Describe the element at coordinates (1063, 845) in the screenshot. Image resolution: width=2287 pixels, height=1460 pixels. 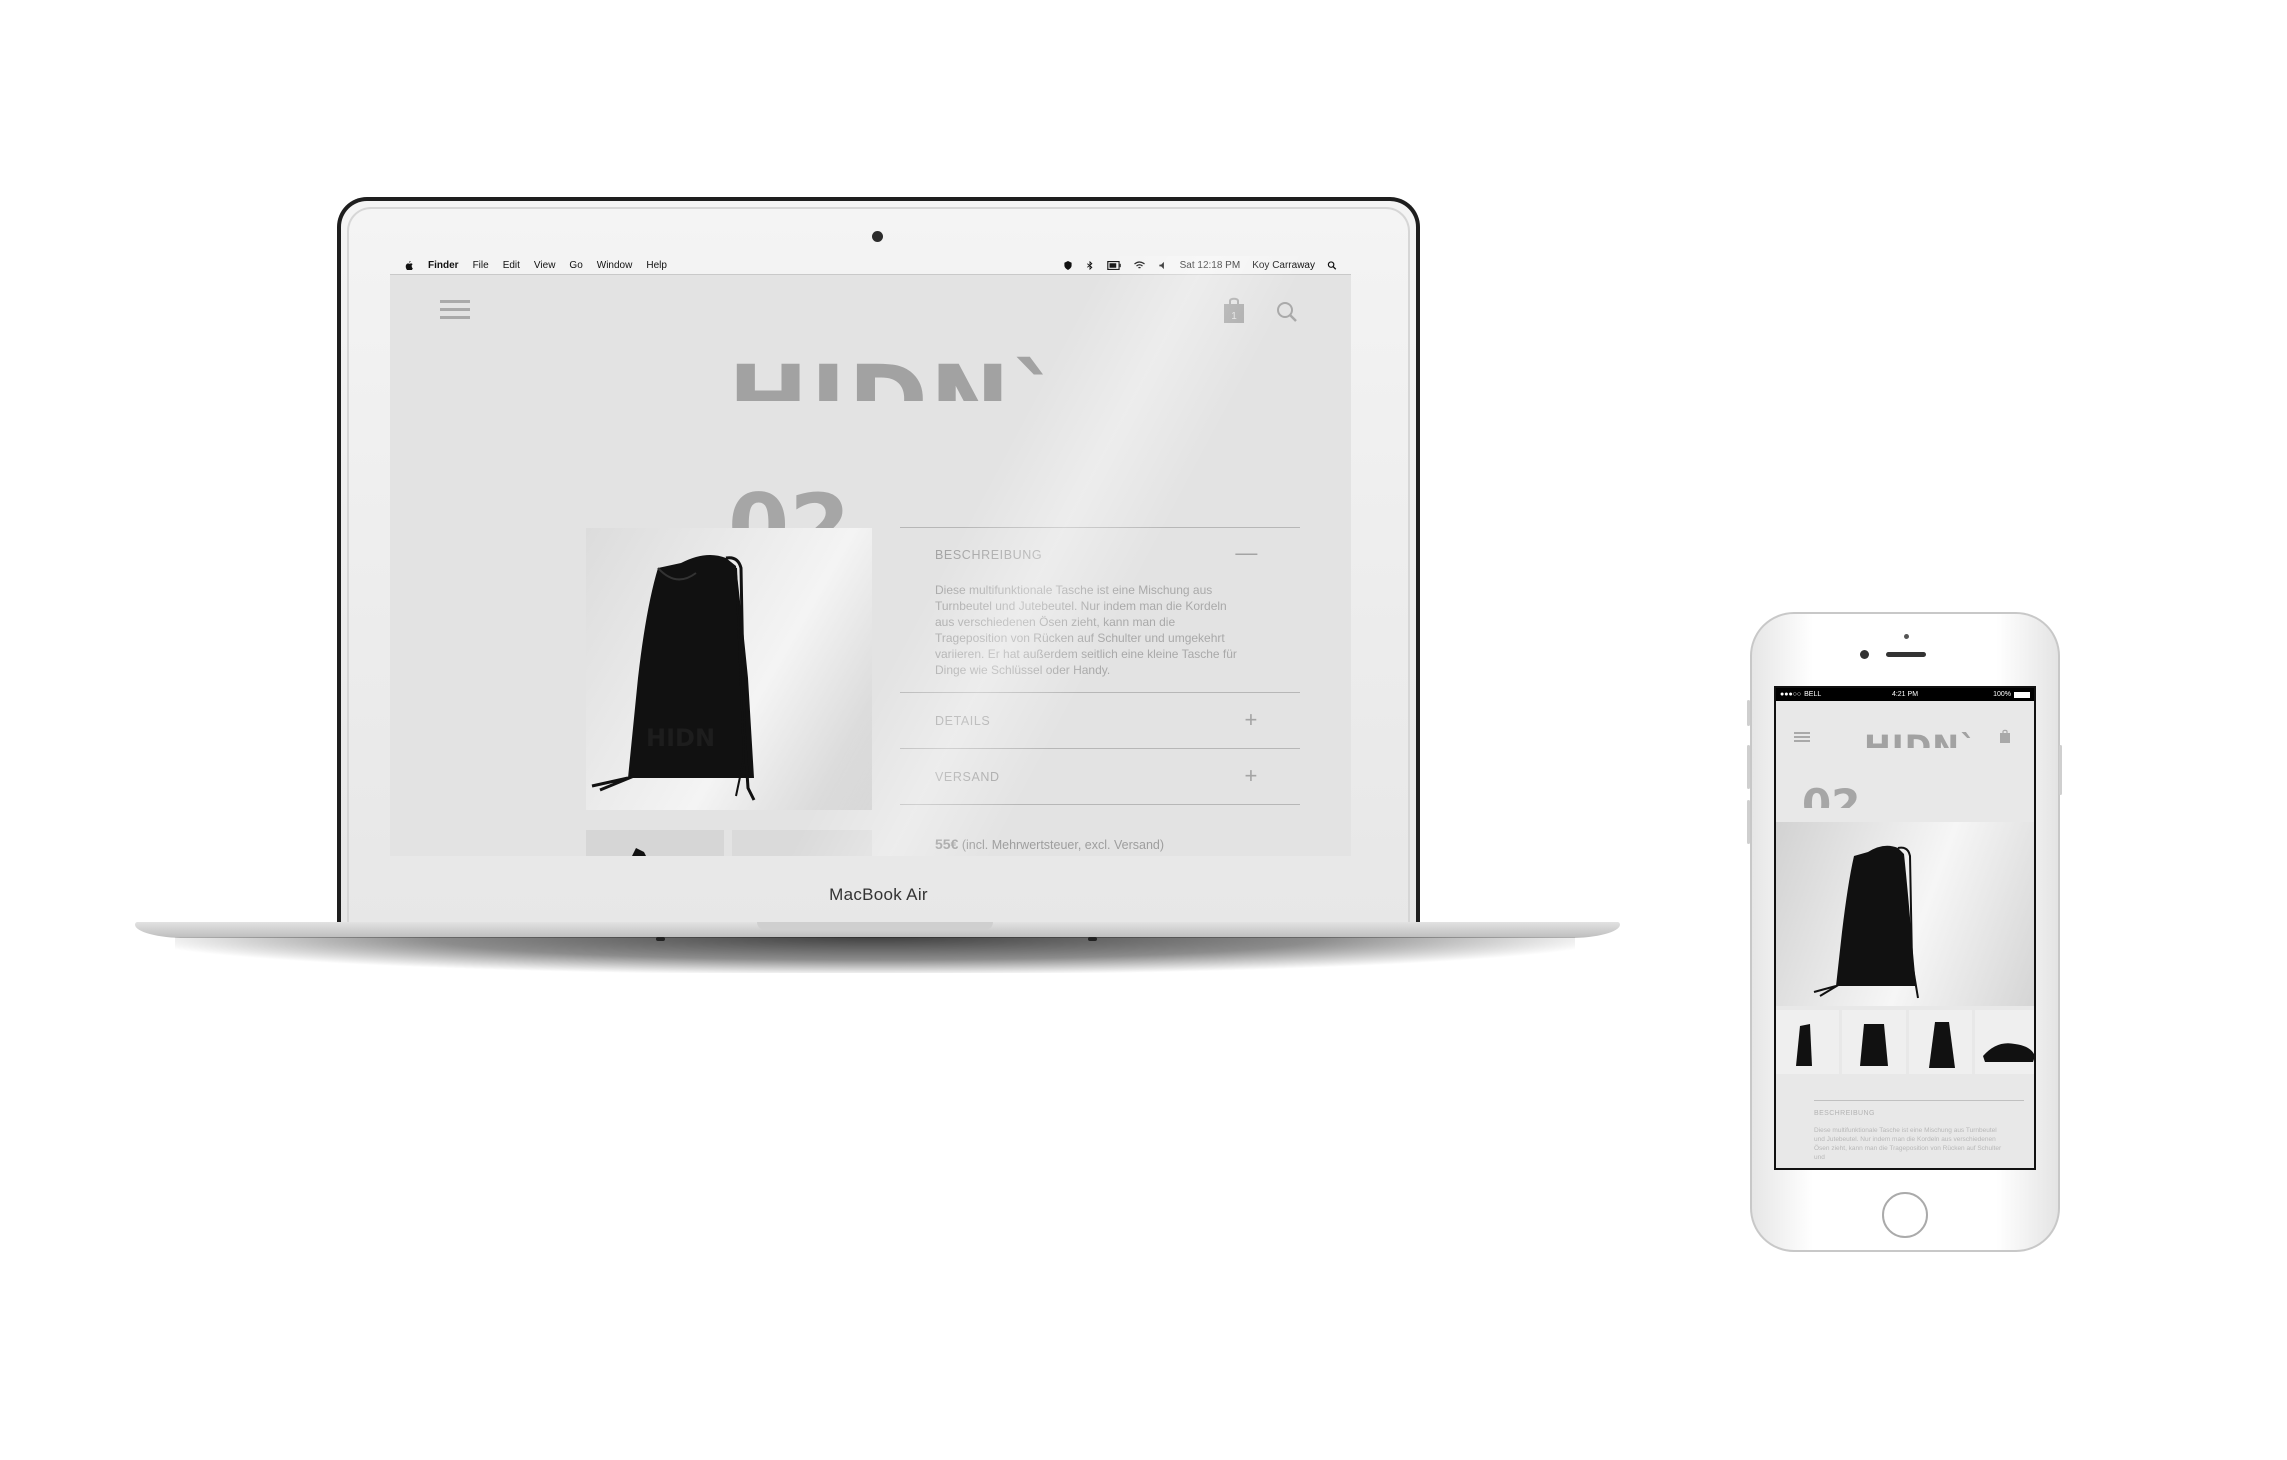
I see `price-note: (incl. Mehrwertsteuer, excl. Versand)` at that location.